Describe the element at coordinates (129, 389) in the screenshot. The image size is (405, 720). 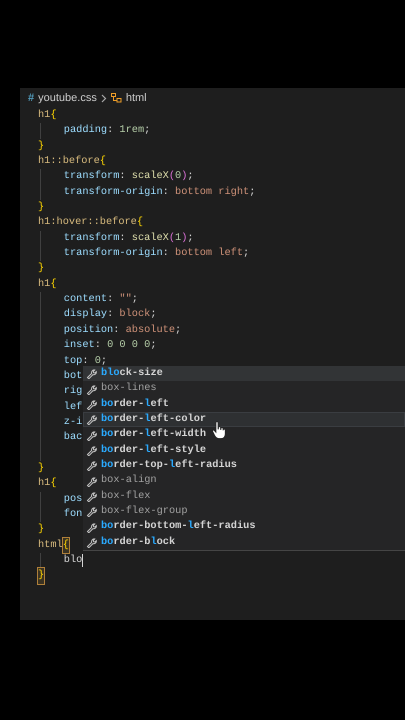
I see `suggestion-item: box-lines` at that location.